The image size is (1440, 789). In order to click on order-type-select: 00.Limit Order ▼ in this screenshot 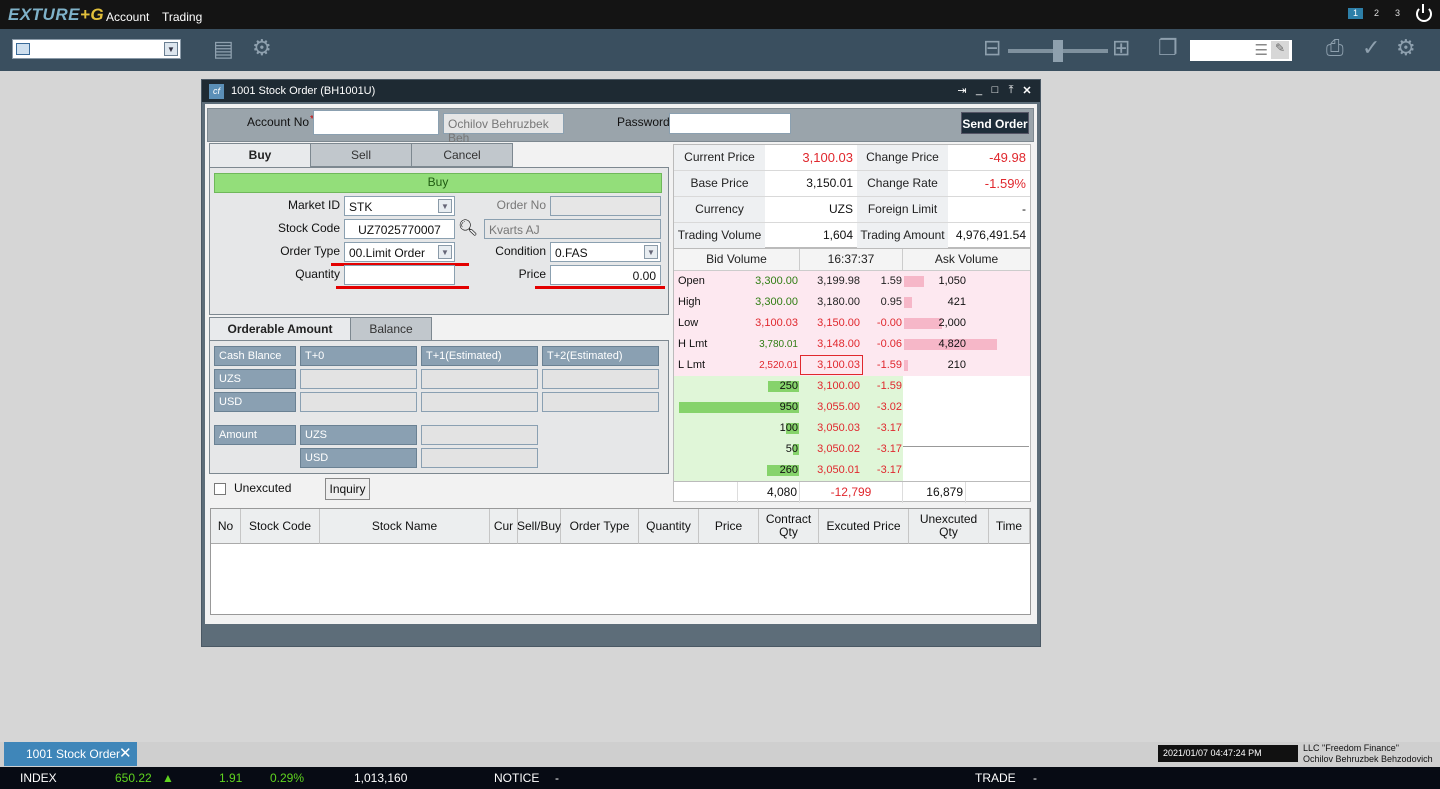, I will do `click(399, 252)`.